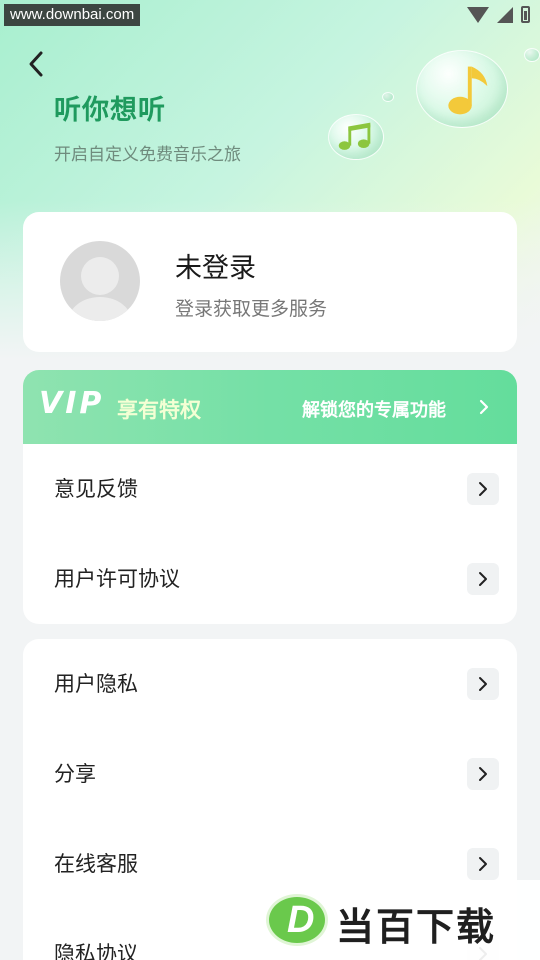 Image resolution: width=540 pixels, height=960 pixels. I want to click on chevron-left-icon, so click(36, 64).